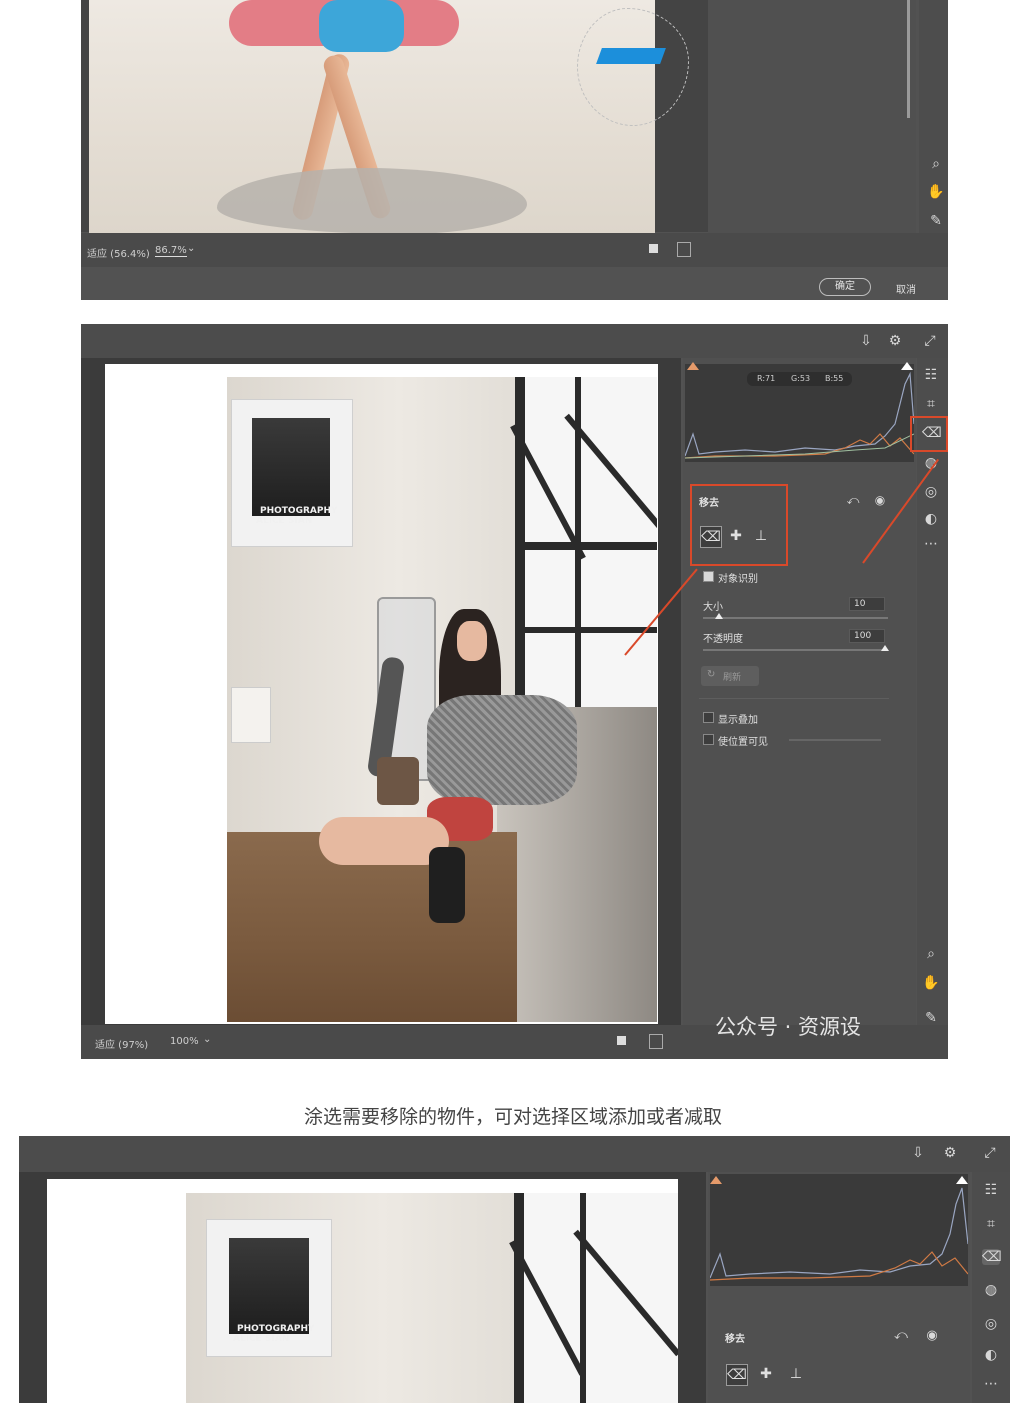 The height and width of the screenshot is (1403, 1026). What do you see at coordinates (738, 579) in the screenshot?
I see `object-detect-label: 对象识别` at bounding box center [738, 579].